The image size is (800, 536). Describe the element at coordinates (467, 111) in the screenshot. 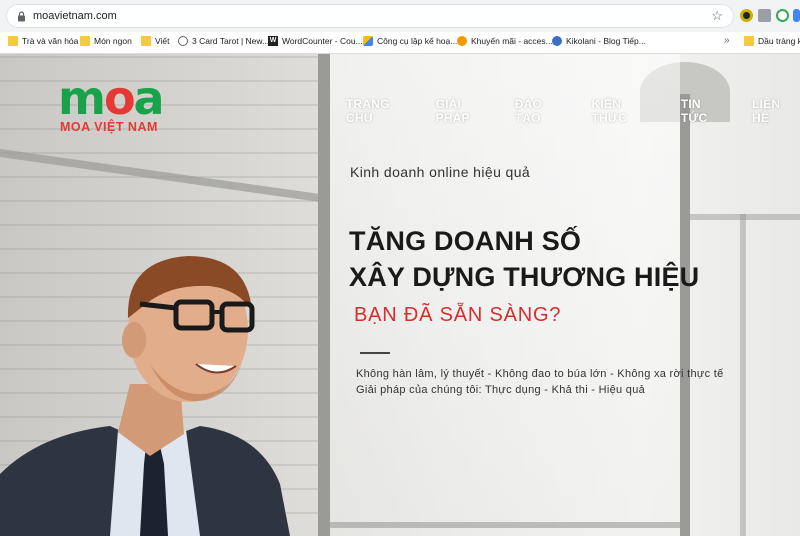

I see `nav-item-solutions: GIẢI PHÁP` at that location.